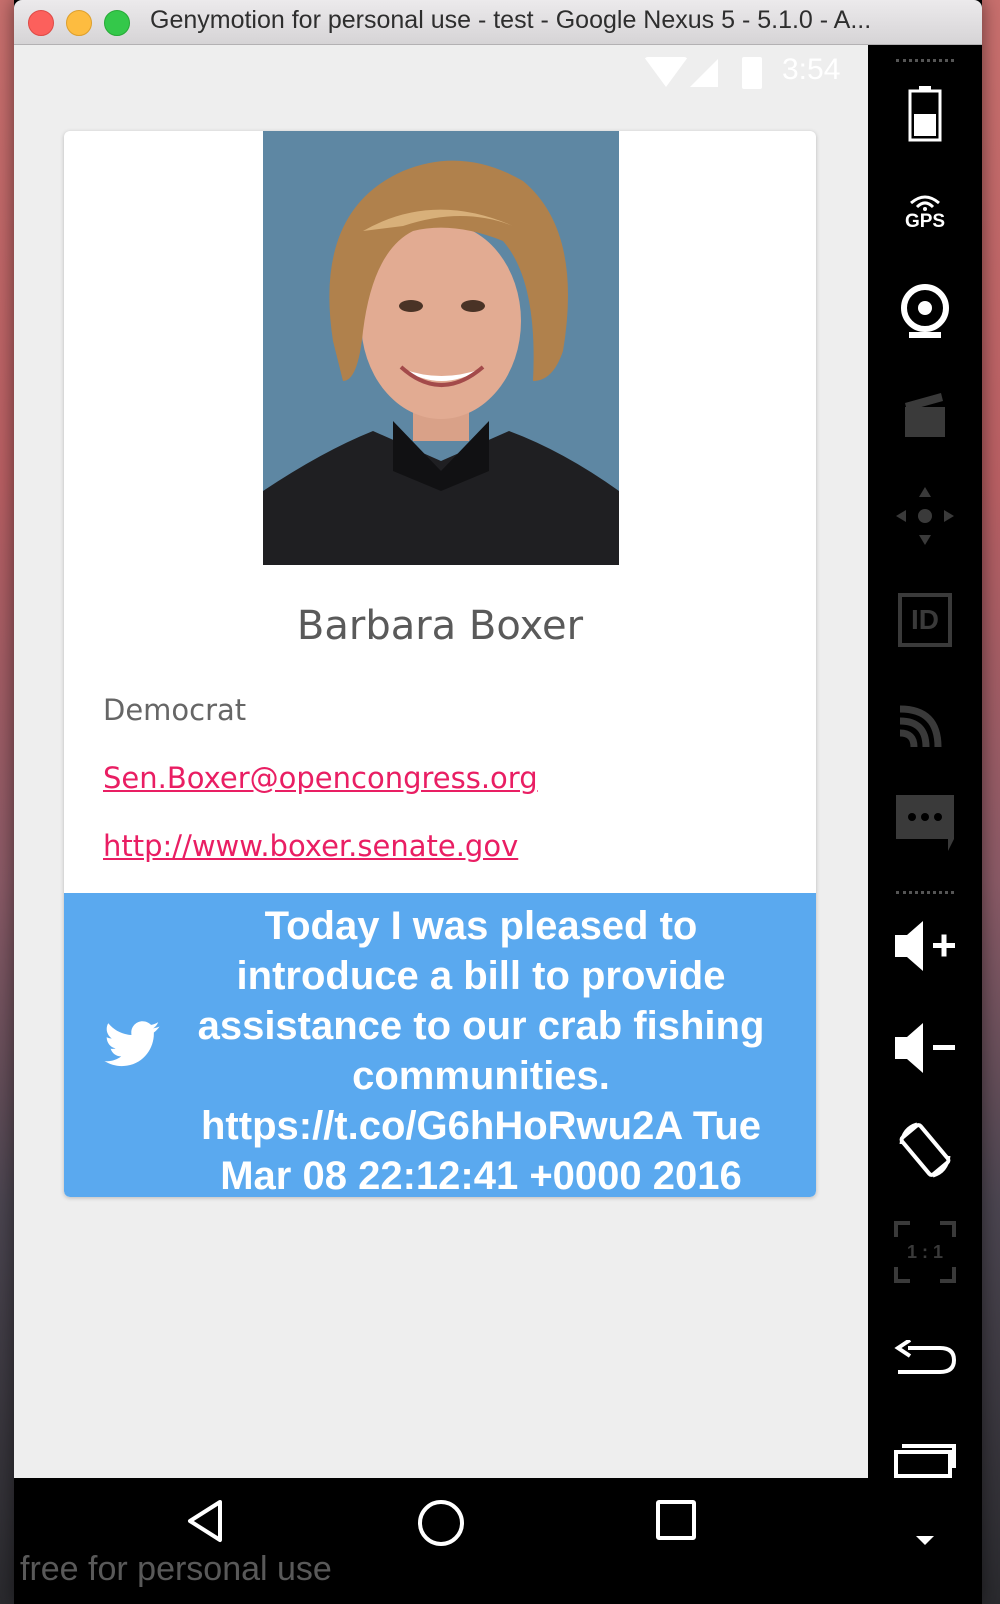 This screenshot has width=1000, height=1604. What do you see at coordinates (704, 73) in the screenshot?
I see `signal-icon` at bounding box center [704, 73].